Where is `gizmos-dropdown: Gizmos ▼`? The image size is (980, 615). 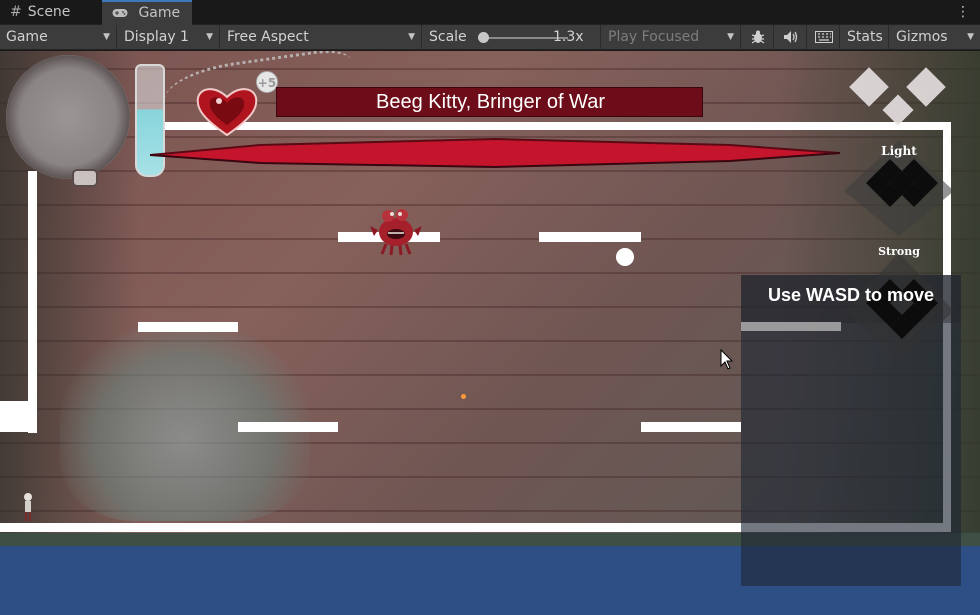 gizmos-dropdown: Gizmos ▼ is located at coordinates (935, 37).